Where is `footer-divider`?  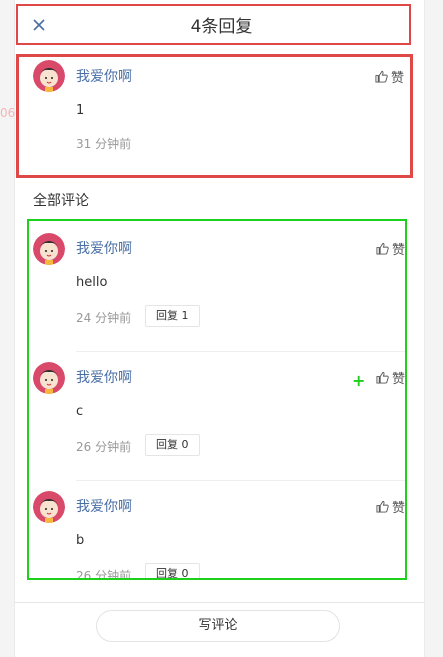
footer-divider is located at coordinates (219, 602).